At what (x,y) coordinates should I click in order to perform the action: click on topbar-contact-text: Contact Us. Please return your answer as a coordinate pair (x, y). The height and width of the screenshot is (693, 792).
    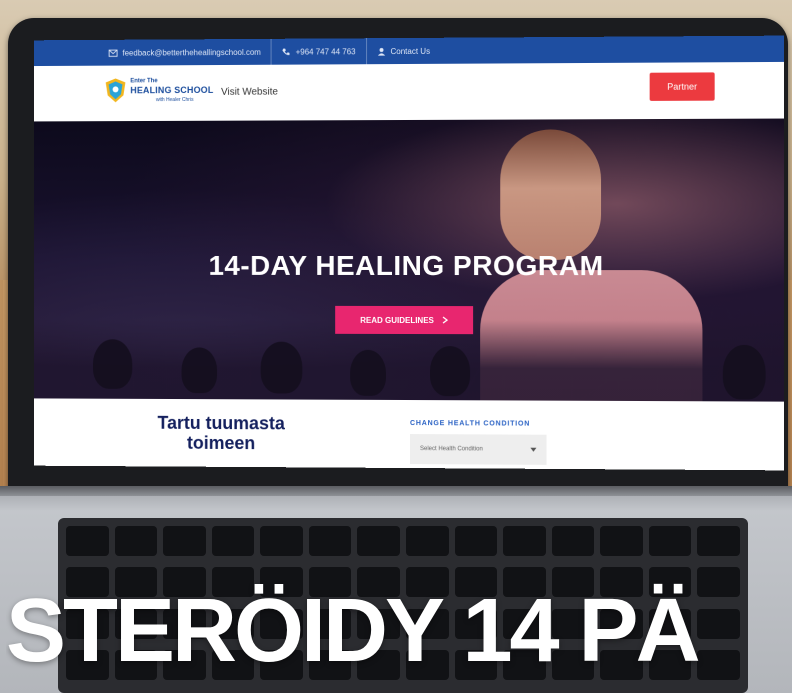
    Looking at the image, I should click on (410, 51).